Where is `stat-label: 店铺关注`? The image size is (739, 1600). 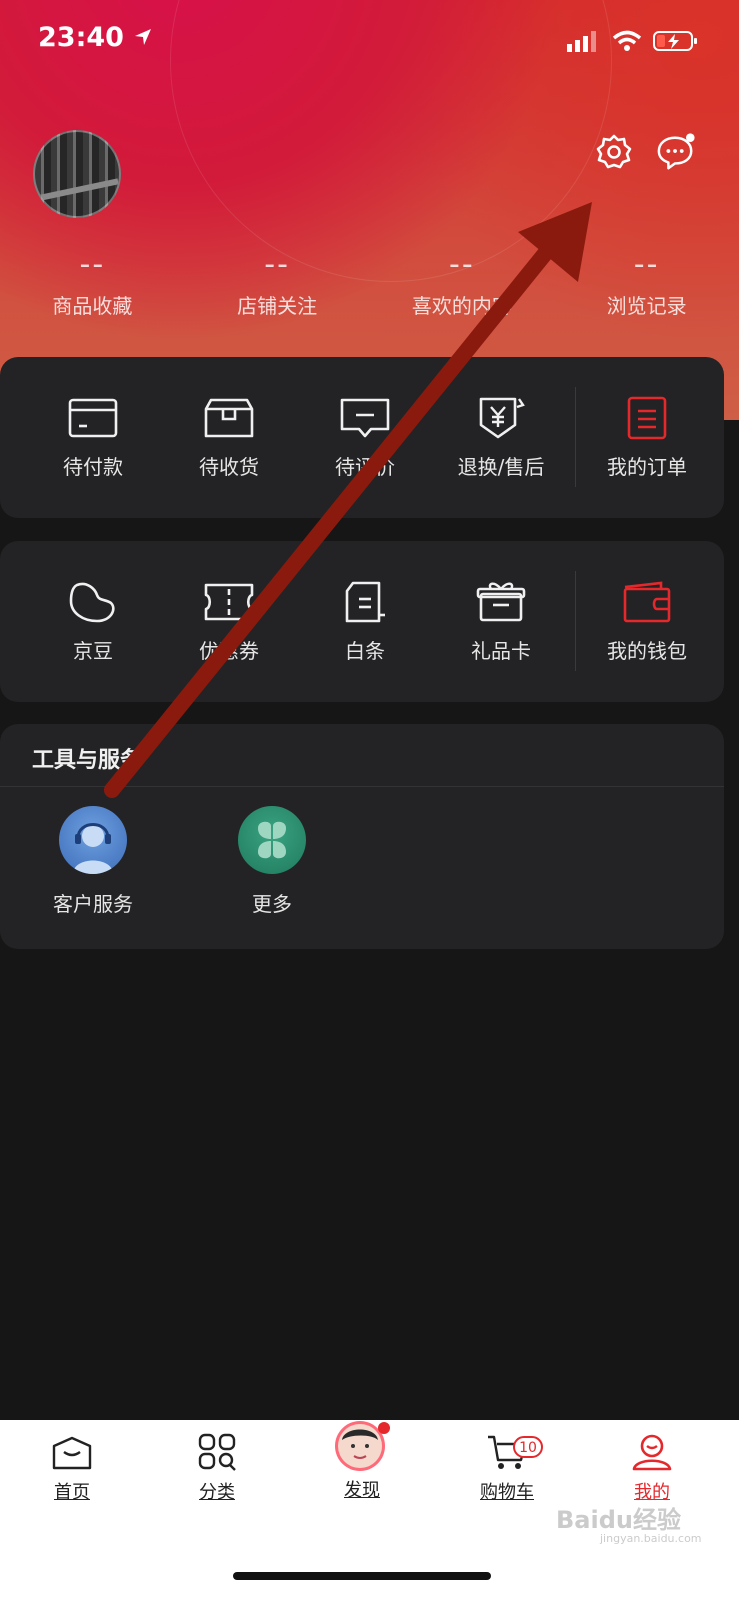 stat-label: 店铺关注 is located at coordinates (277, 306).